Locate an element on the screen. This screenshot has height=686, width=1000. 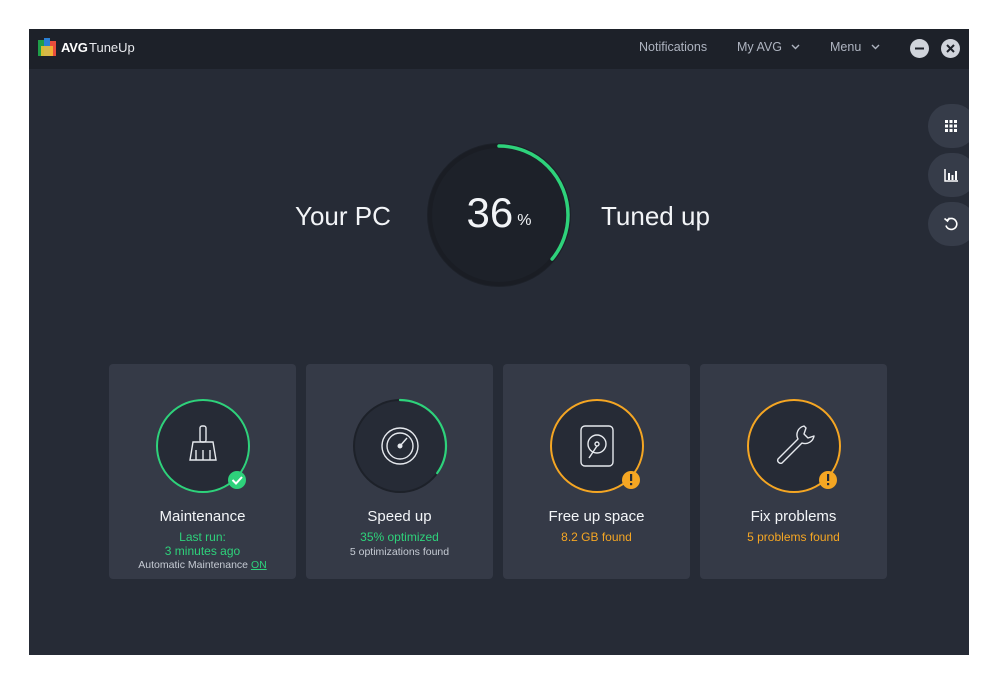
main-menu: Menu is located at coordinates (855, 47).